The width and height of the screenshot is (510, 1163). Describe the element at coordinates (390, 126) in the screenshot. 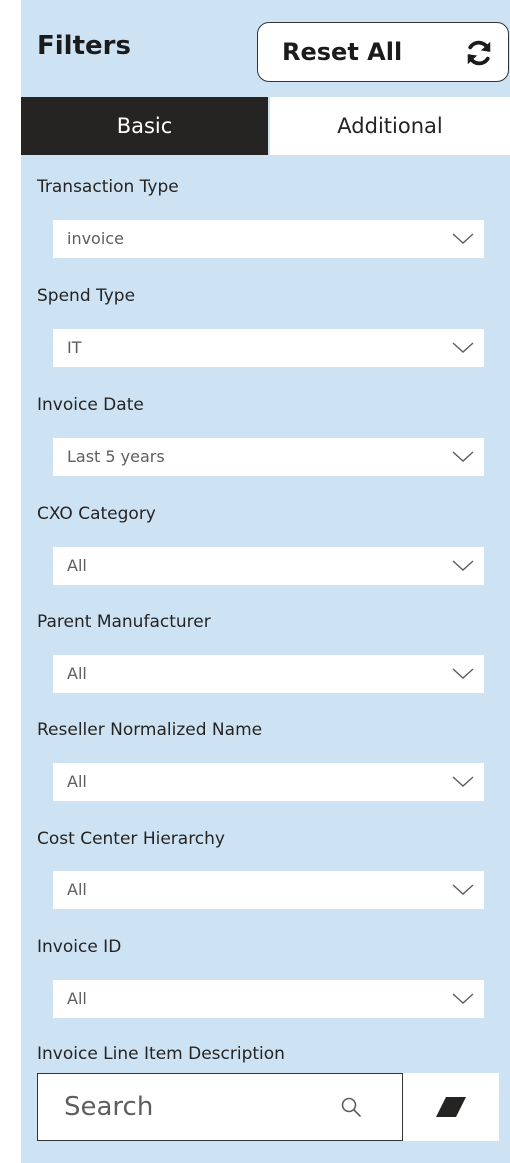

I see `tab-additional: Additional` at that location.